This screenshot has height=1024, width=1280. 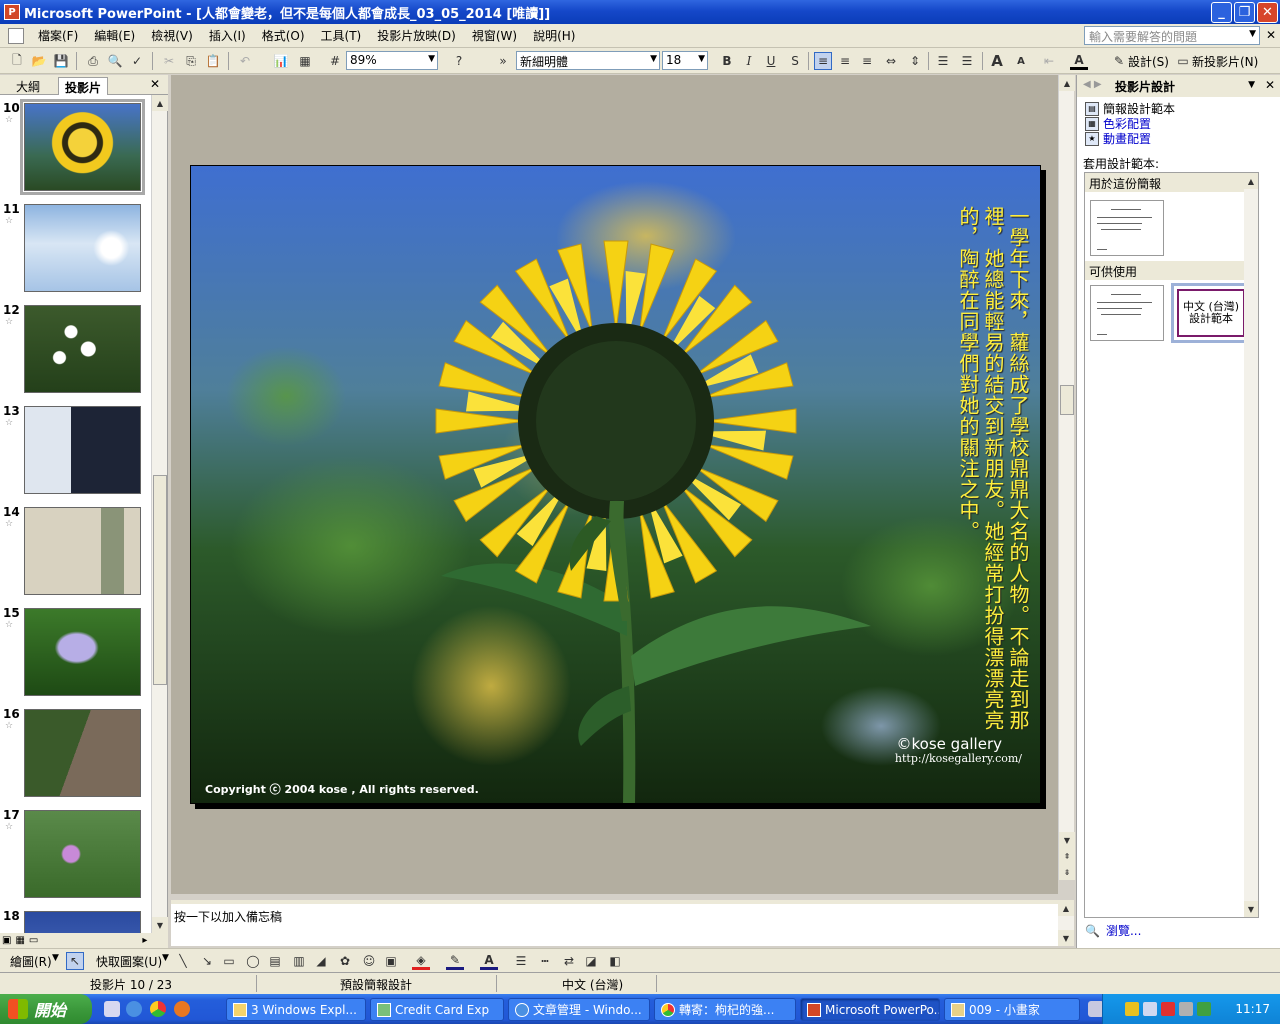 What do you see at coordinates (182, 1009) in the screenshot?
I see `firefox-icon` at bounding box center [182, 1009].